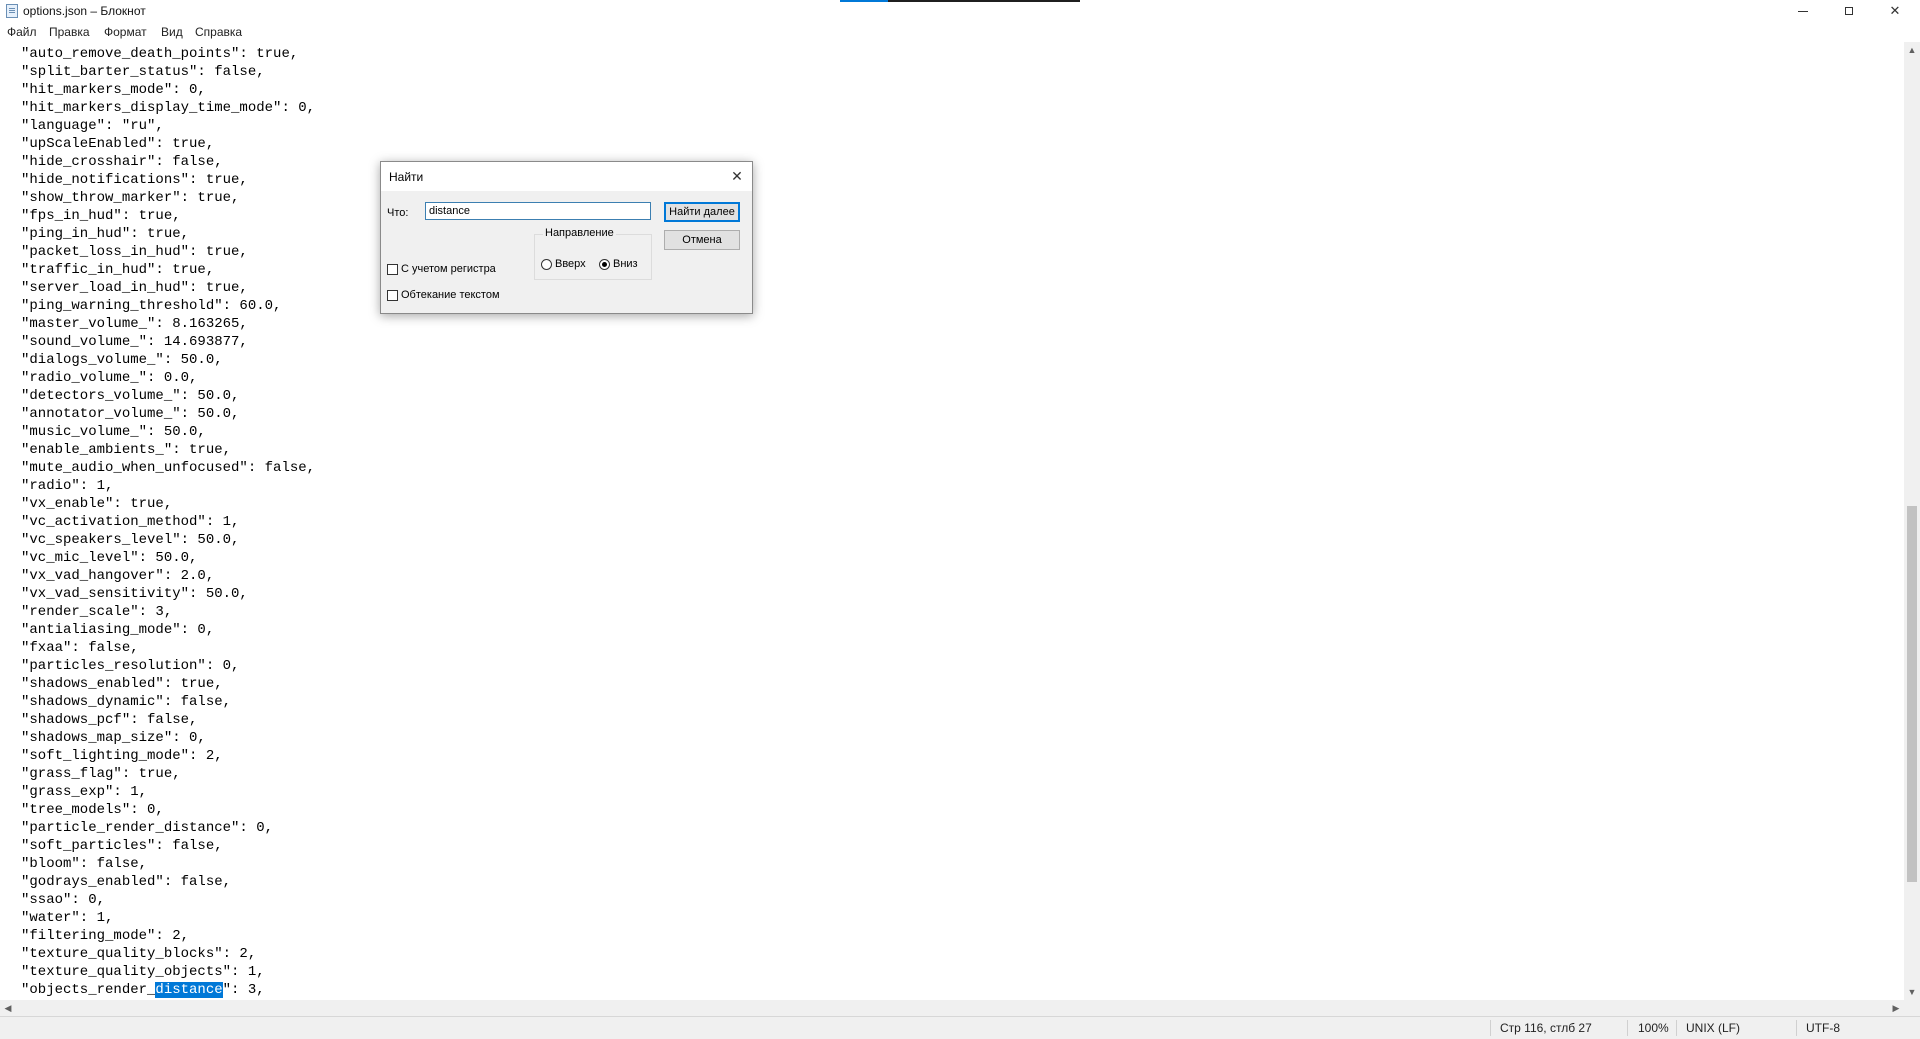  I want to click on menu-help: Справка, so click(218, 32).